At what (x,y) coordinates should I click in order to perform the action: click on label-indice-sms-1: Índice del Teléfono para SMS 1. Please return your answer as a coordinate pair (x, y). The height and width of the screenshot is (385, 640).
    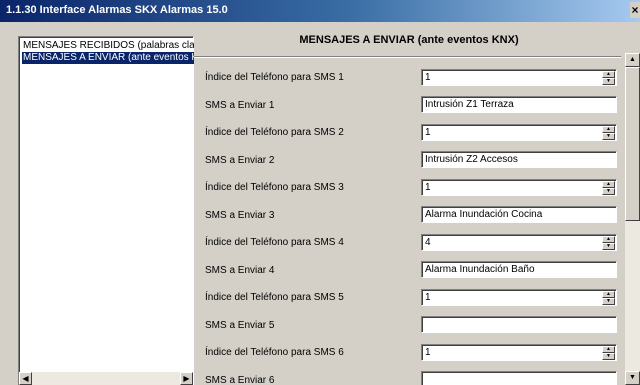
    Looking at the image, I should click on (274, 77).